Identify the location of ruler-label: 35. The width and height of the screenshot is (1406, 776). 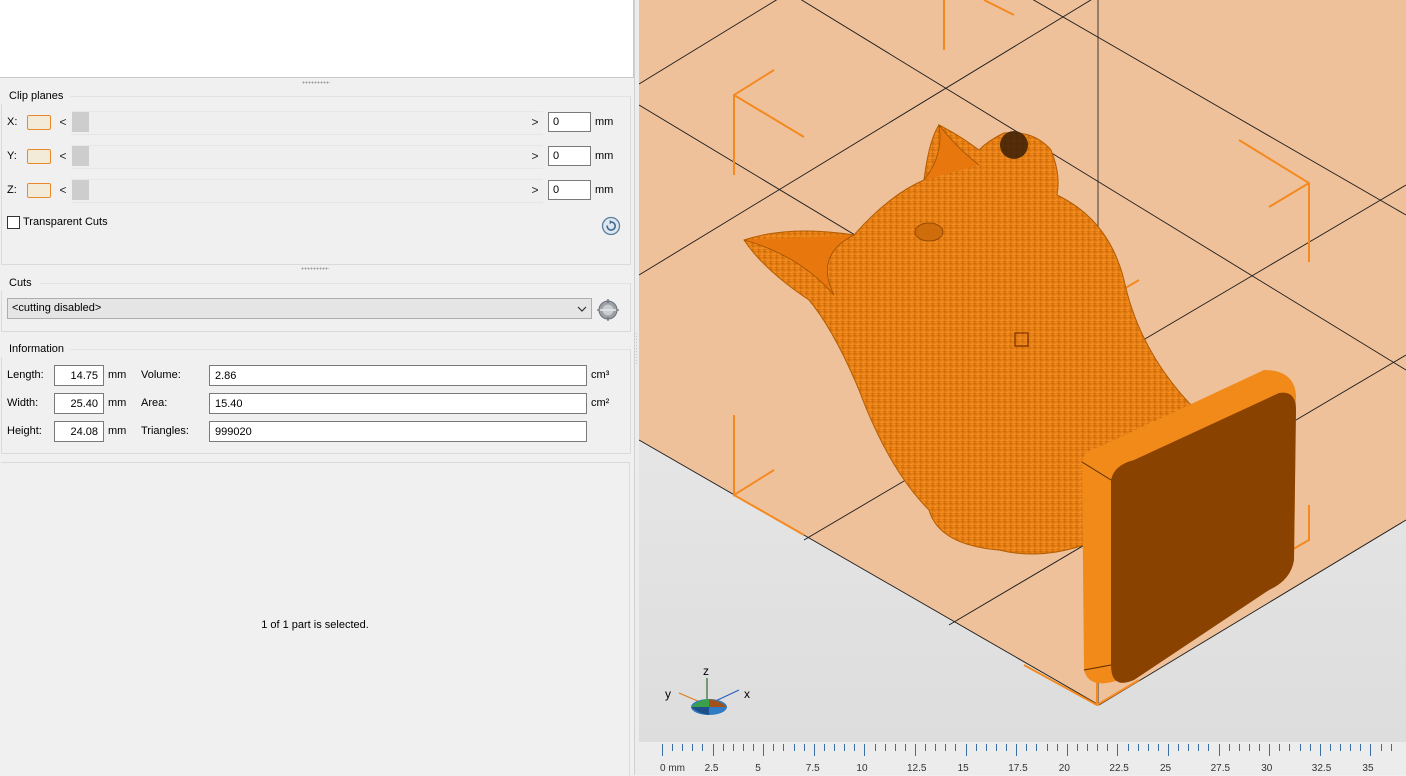
(1368, 768).